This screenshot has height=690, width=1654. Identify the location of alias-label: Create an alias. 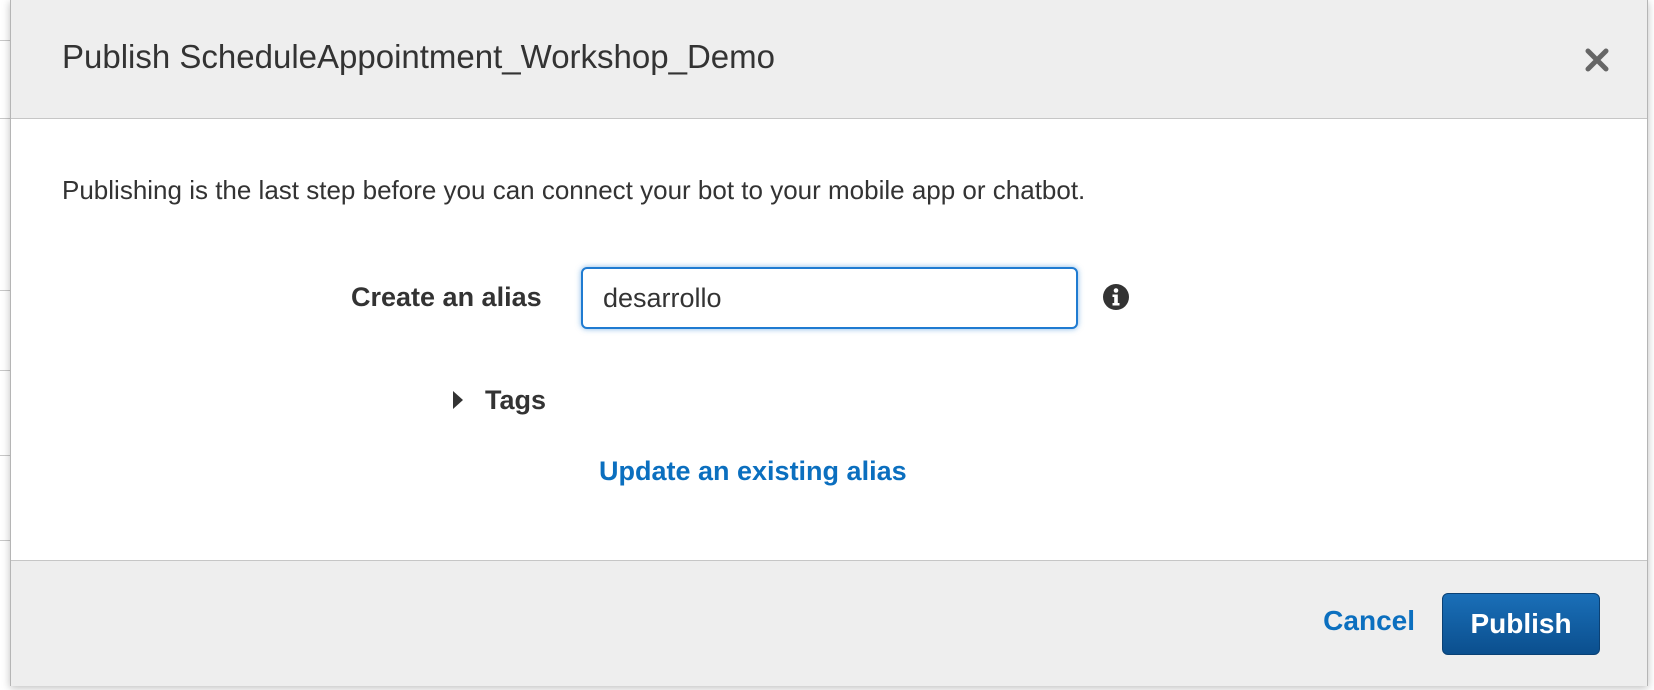
(446, 297).